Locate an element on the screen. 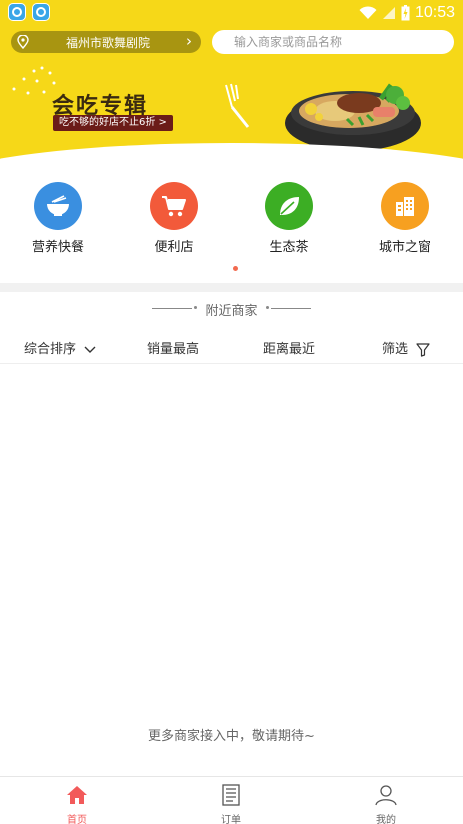 The width and height of the screenshot is (463, 824). leaf-icon is located at coordinates (289, 206).